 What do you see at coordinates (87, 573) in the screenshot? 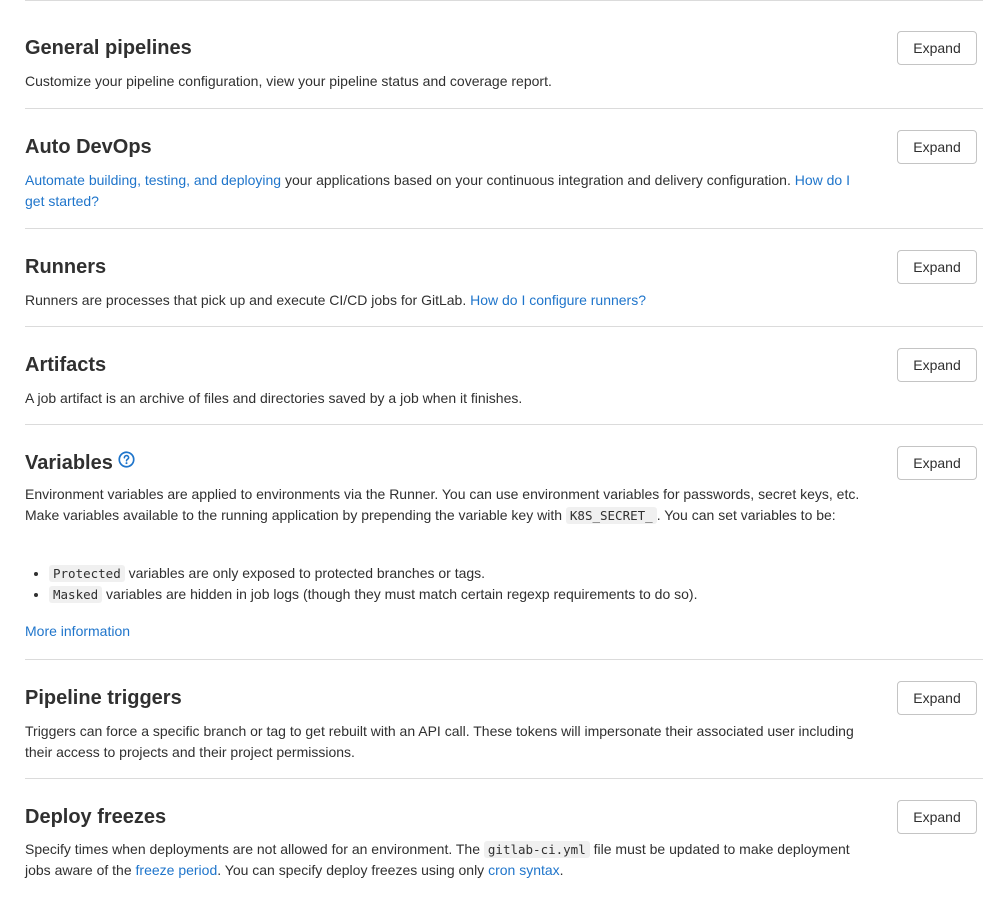
I see `inline-code: Protected` at bounding box center [87, 573].